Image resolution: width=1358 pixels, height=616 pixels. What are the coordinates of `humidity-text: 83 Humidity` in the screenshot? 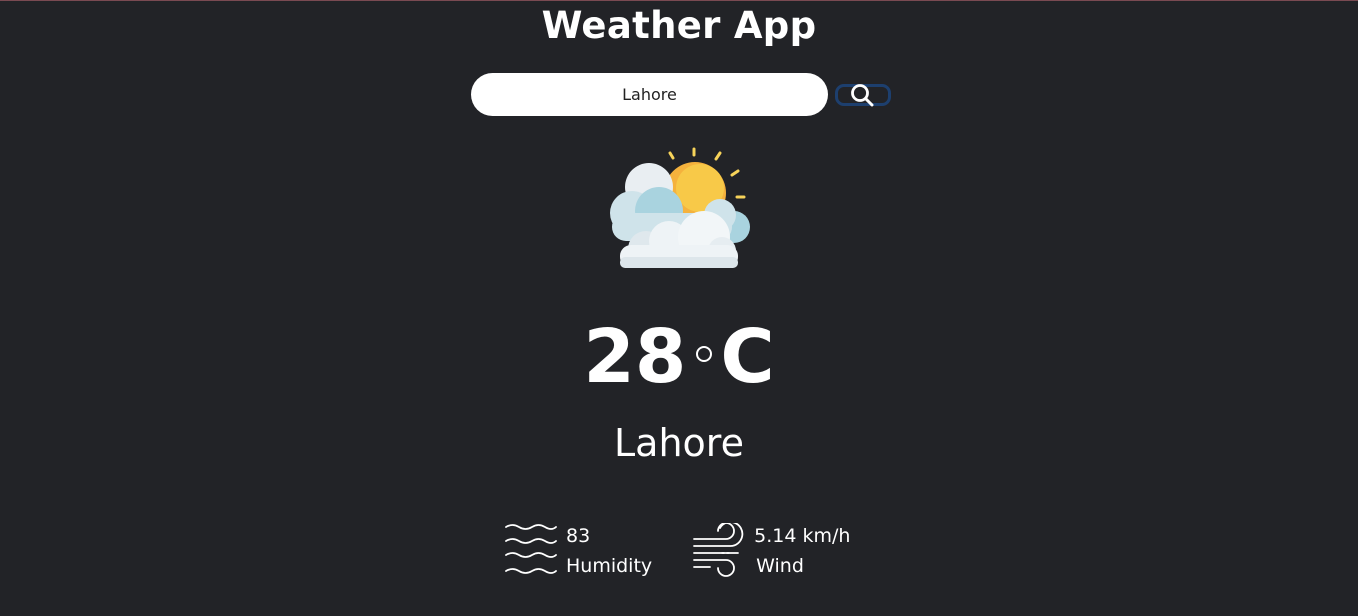 It's located at (609, 551).